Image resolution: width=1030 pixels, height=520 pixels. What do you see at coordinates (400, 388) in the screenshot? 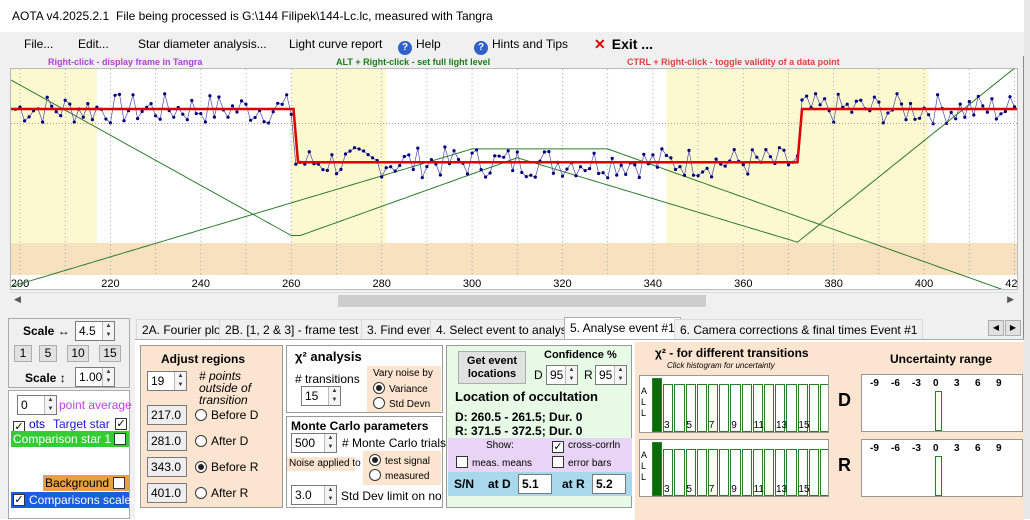
I see `variance-radio: Variance` at bounding box center [400, 388].